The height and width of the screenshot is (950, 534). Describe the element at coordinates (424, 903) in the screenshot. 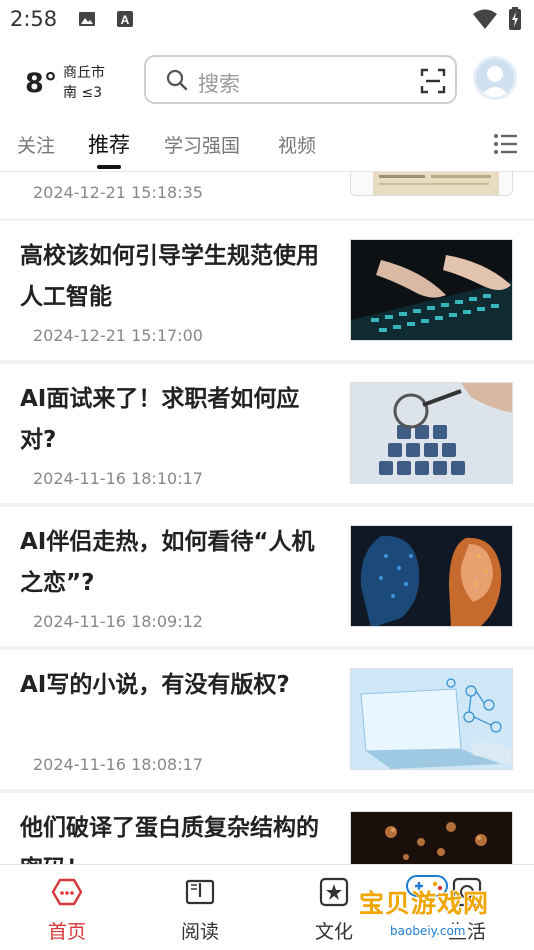

I see `watermark-text: 宝贝游戏网` at that location.